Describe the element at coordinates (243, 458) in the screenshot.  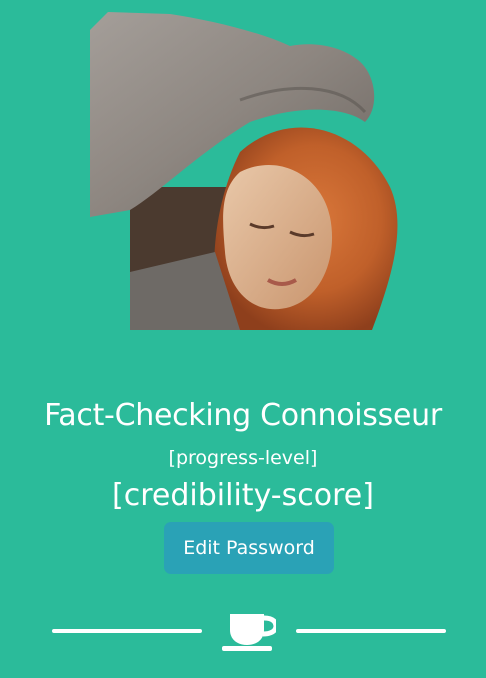
I see `progress-level: [progress-level]` at that location.